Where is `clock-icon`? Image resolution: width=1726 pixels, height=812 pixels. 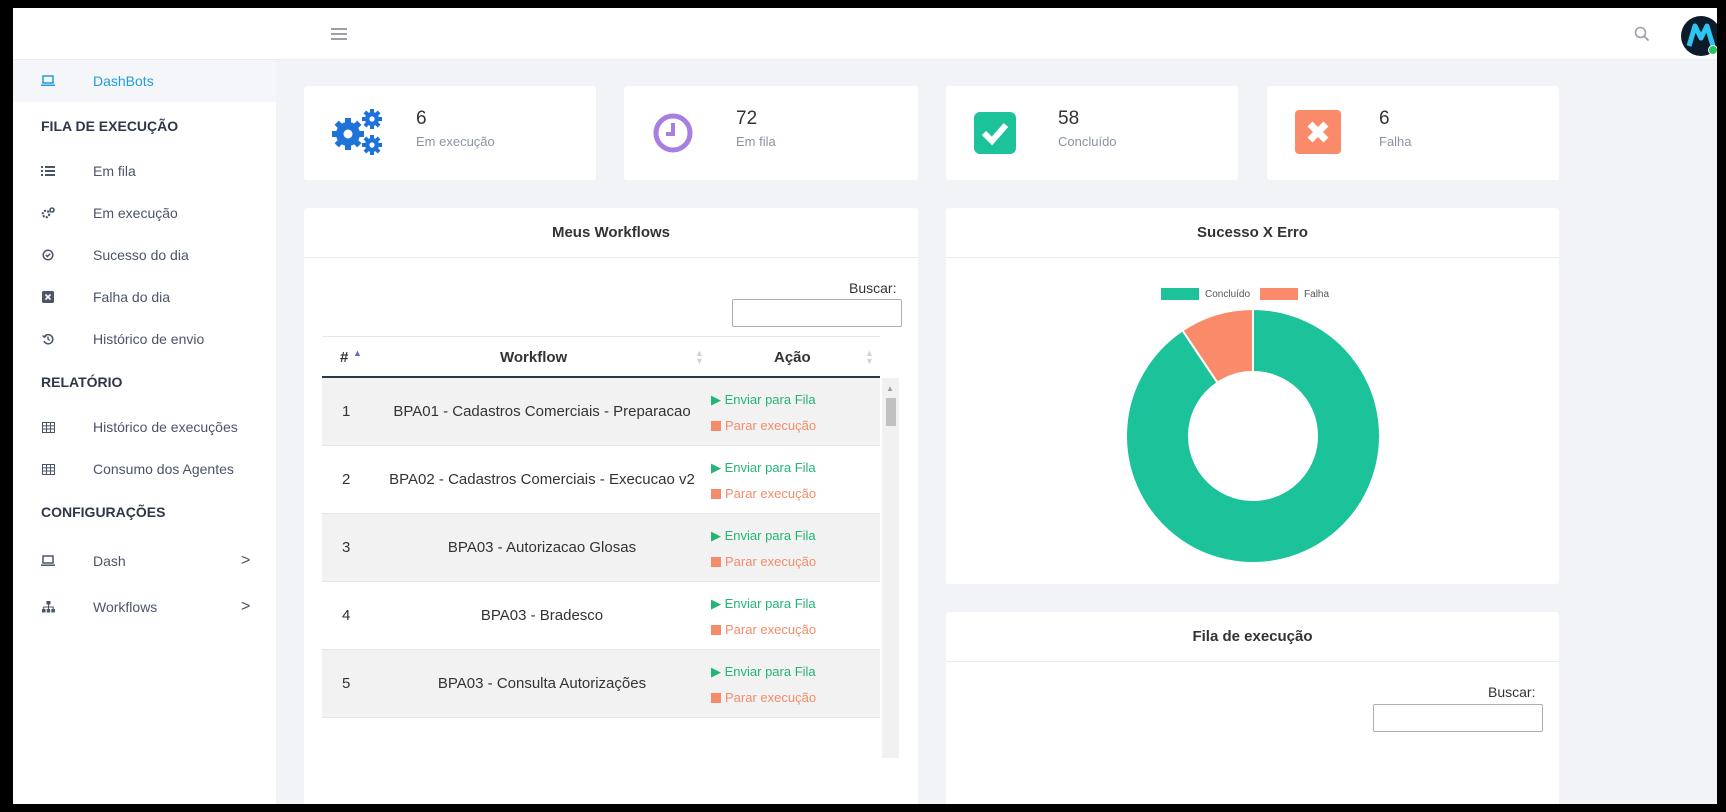 clock-icon is located at coordinates (673, 133).